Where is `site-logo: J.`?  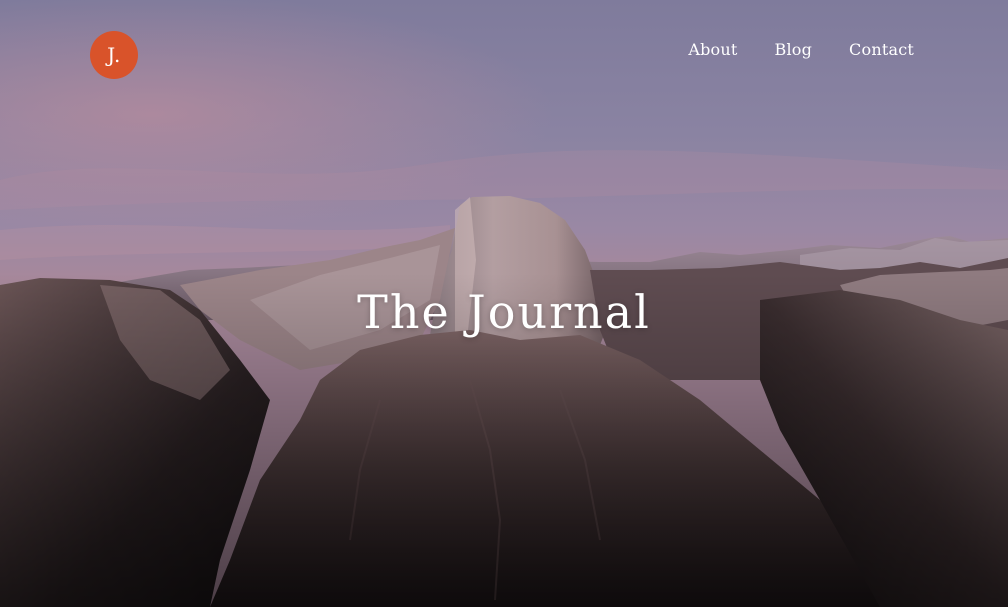 site-logo: J. is located at coordinates (114, 55).